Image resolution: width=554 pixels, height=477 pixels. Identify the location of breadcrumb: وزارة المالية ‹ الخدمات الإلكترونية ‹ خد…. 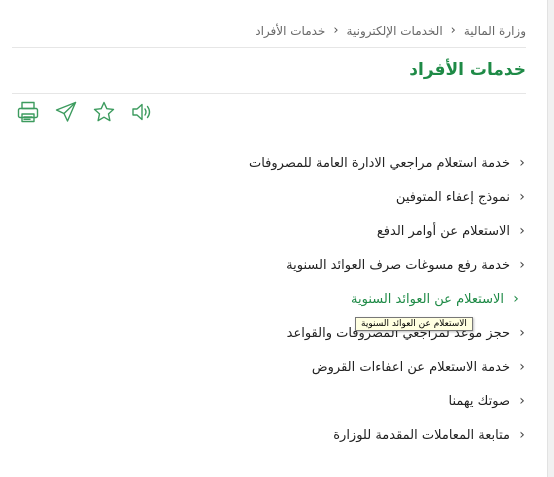
(390, 30).